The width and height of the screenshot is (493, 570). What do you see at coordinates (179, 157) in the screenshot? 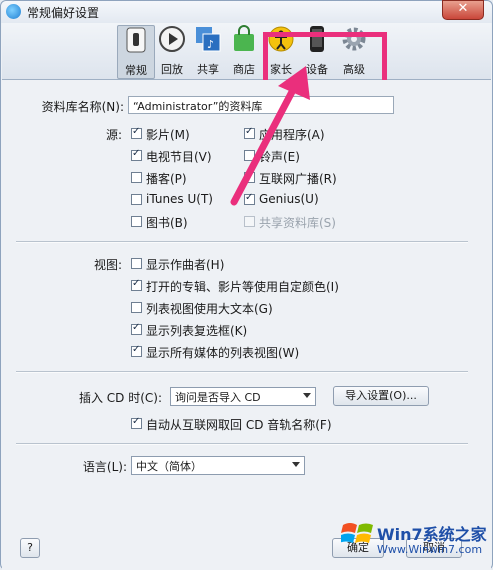
I see `checkbox-label: 电视节目(V)` at bounding box center [179, 157].